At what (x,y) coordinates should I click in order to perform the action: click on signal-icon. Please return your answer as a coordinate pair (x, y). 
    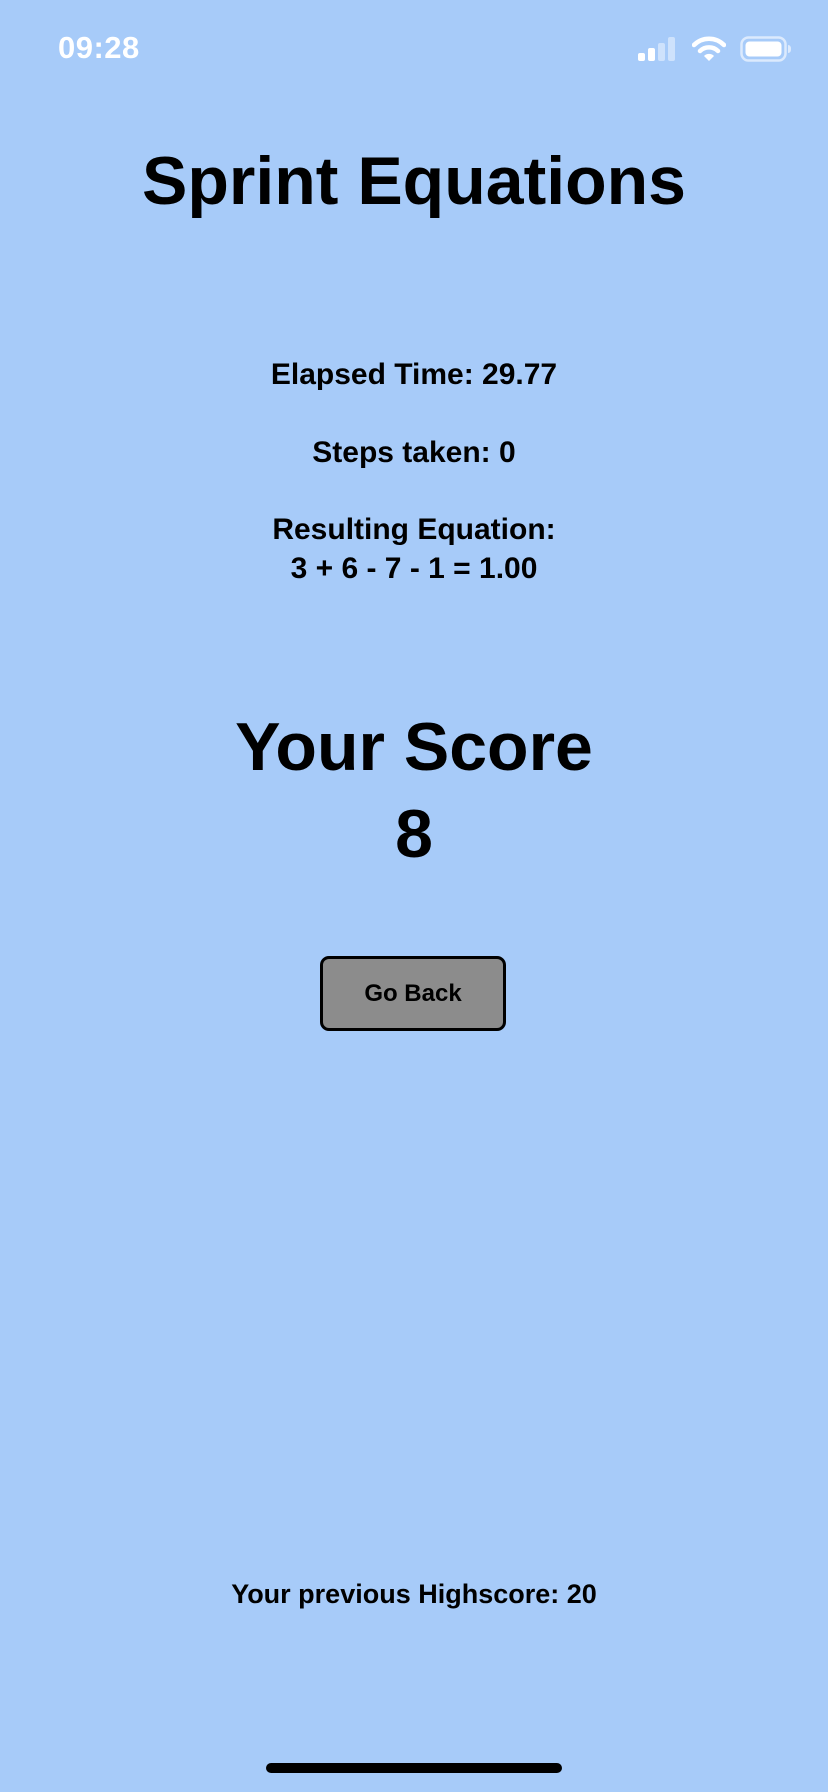
    Looking at the image, I should click on (656, 49).